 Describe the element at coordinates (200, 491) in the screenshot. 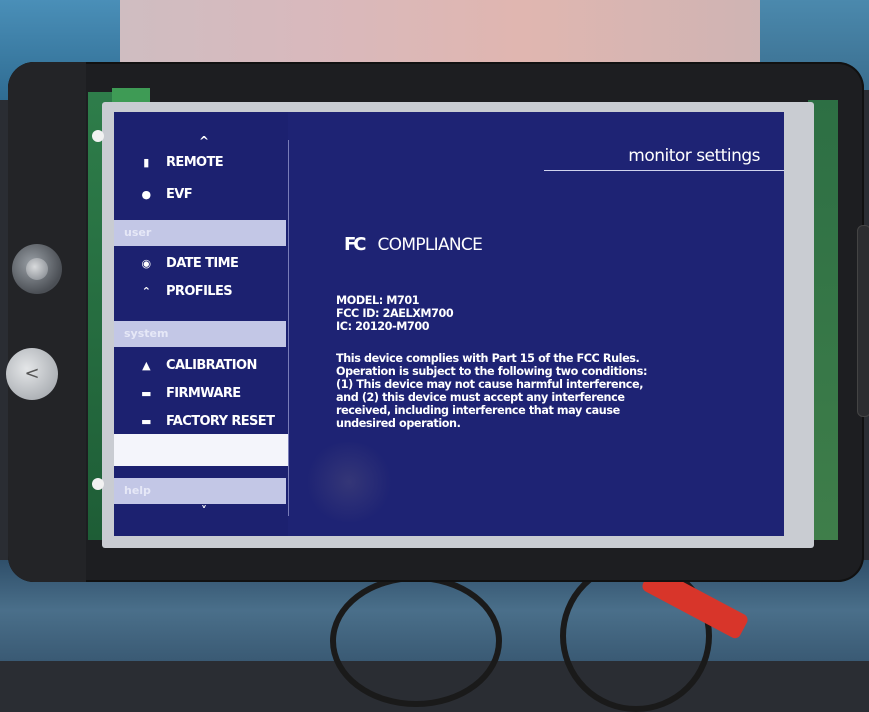

I see `section-header-help: help` at that location.